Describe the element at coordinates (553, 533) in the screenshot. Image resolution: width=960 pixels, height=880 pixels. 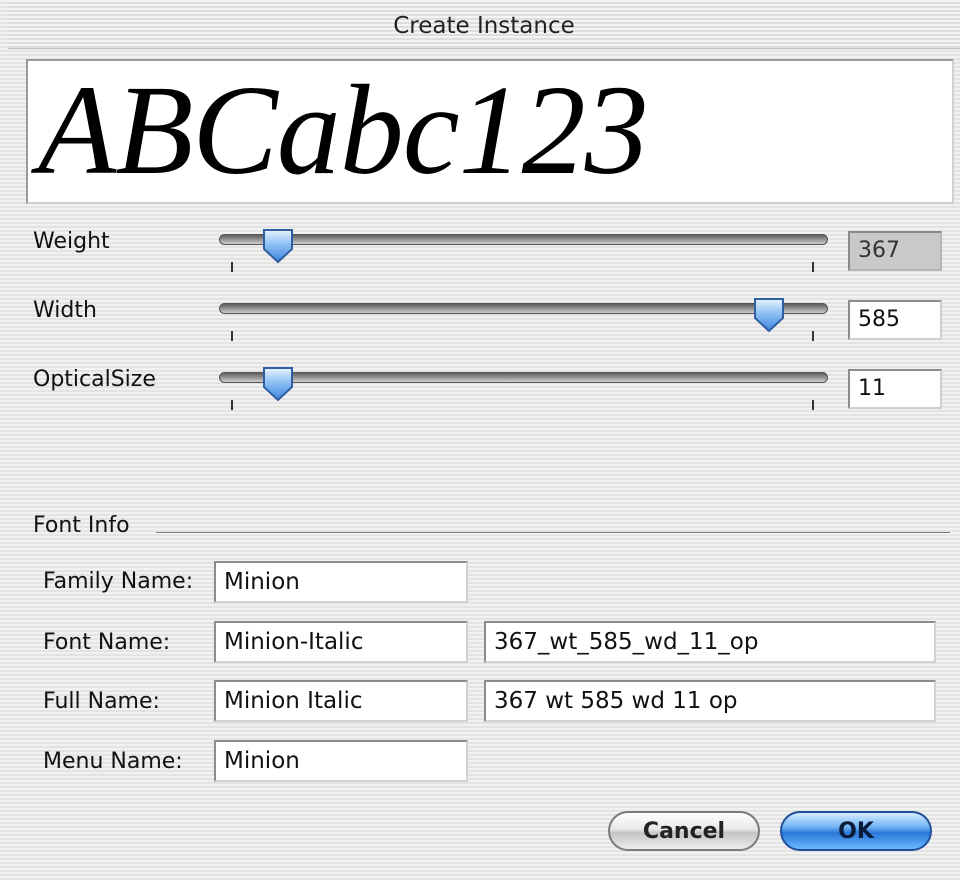
I see `font-info-divider` at that location.